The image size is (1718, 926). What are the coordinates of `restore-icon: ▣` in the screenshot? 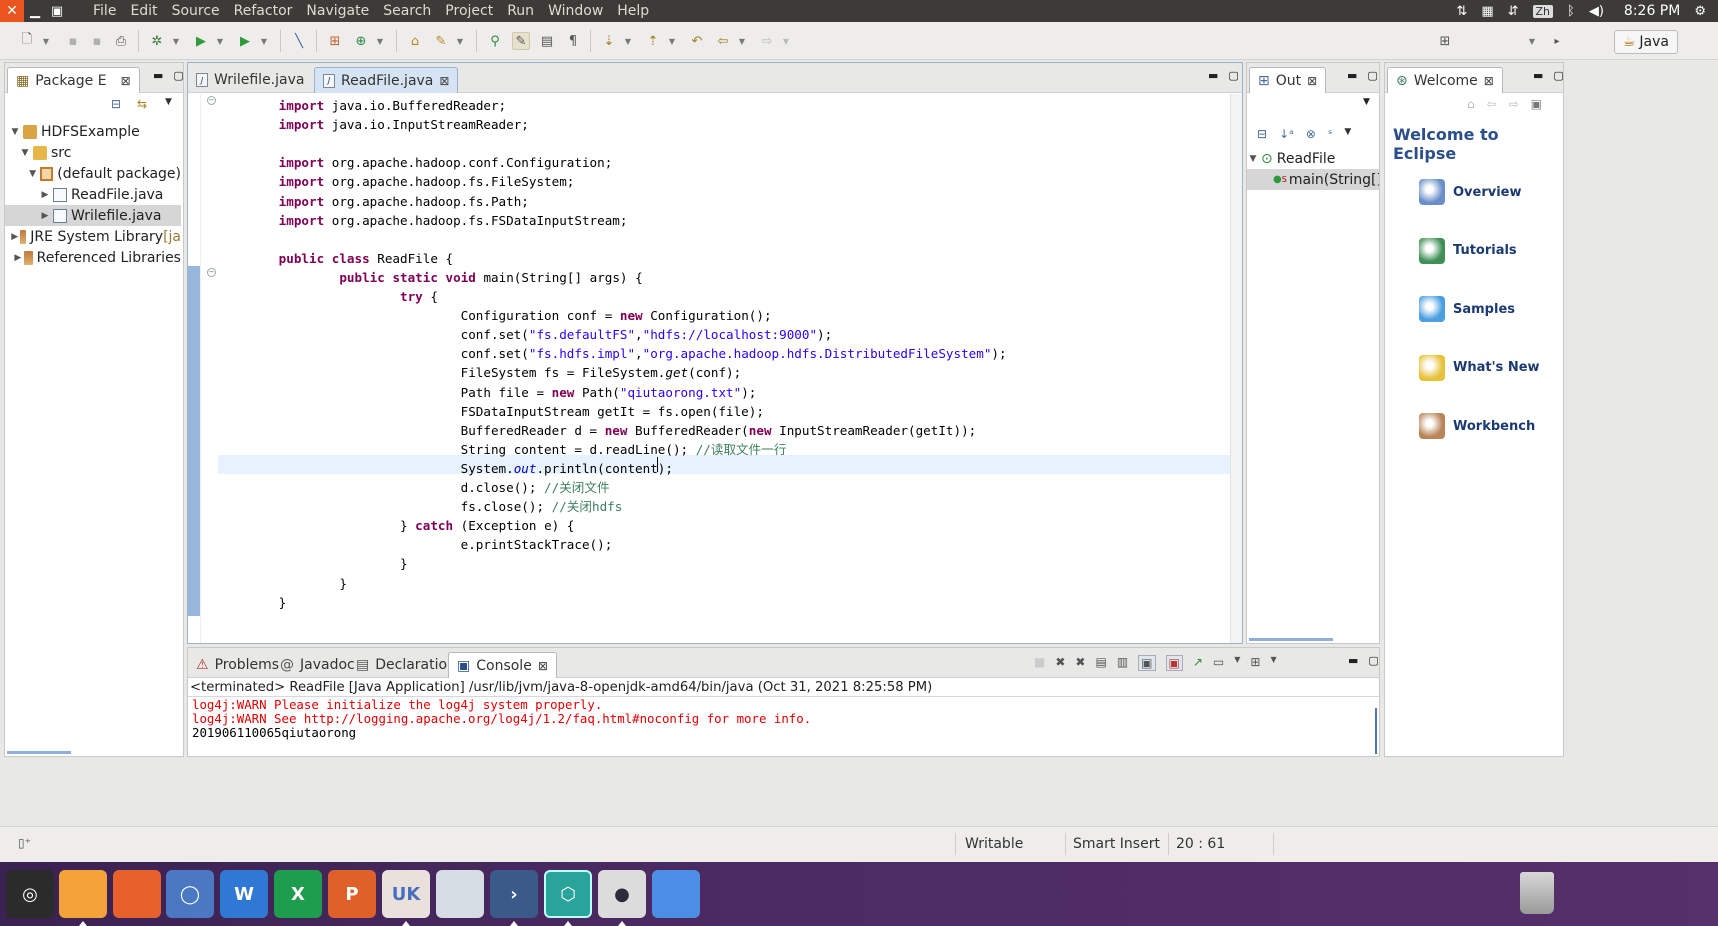 It's located at (1536, 104).